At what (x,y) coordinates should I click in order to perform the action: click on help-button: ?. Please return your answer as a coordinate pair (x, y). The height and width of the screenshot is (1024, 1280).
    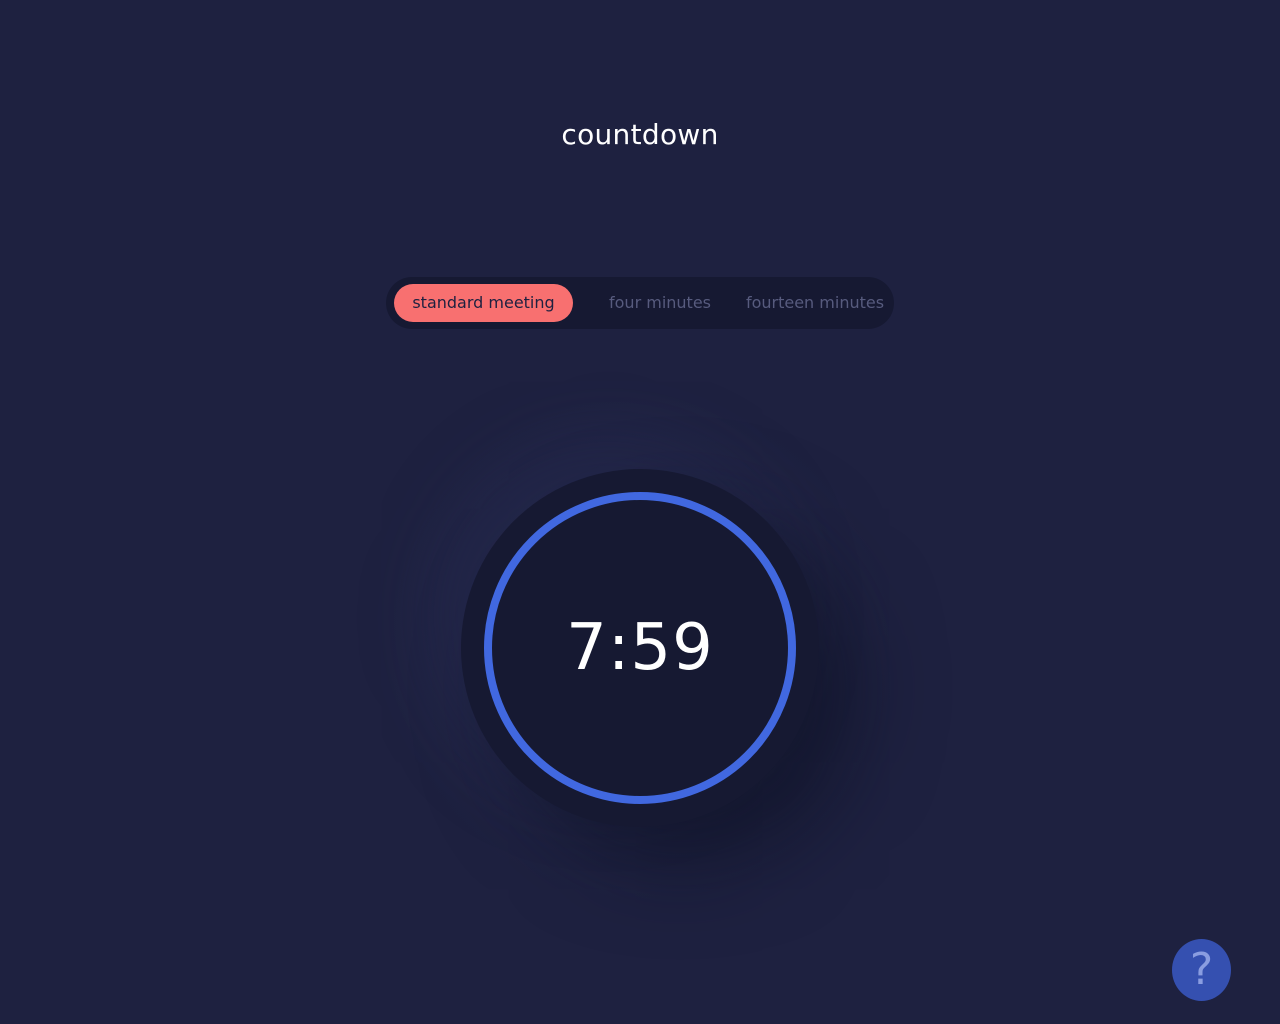
    Looking at the image, I should click on (1201, 970).